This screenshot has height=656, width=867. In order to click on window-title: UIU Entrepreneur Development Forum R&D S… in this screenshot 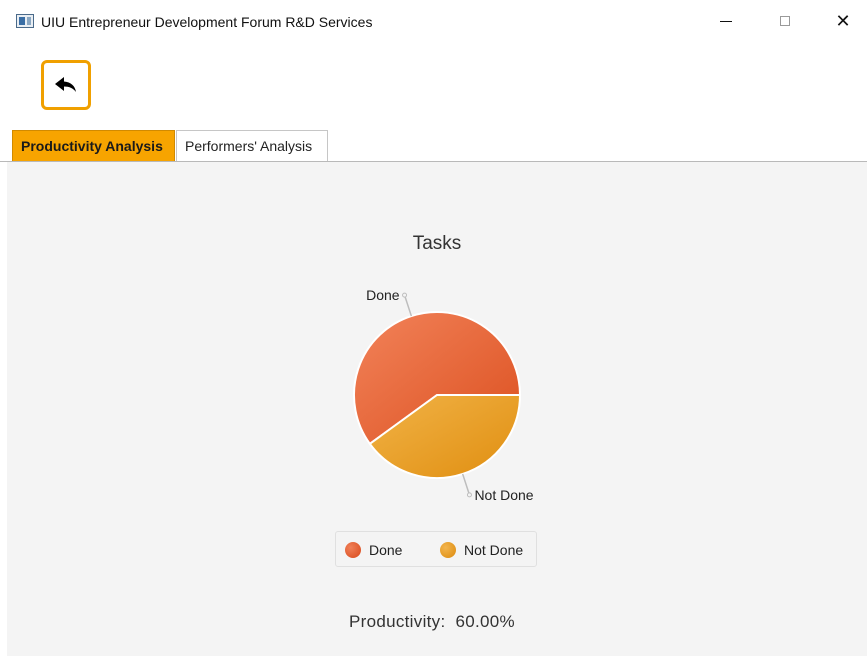, I will do `click(207, 22)`.